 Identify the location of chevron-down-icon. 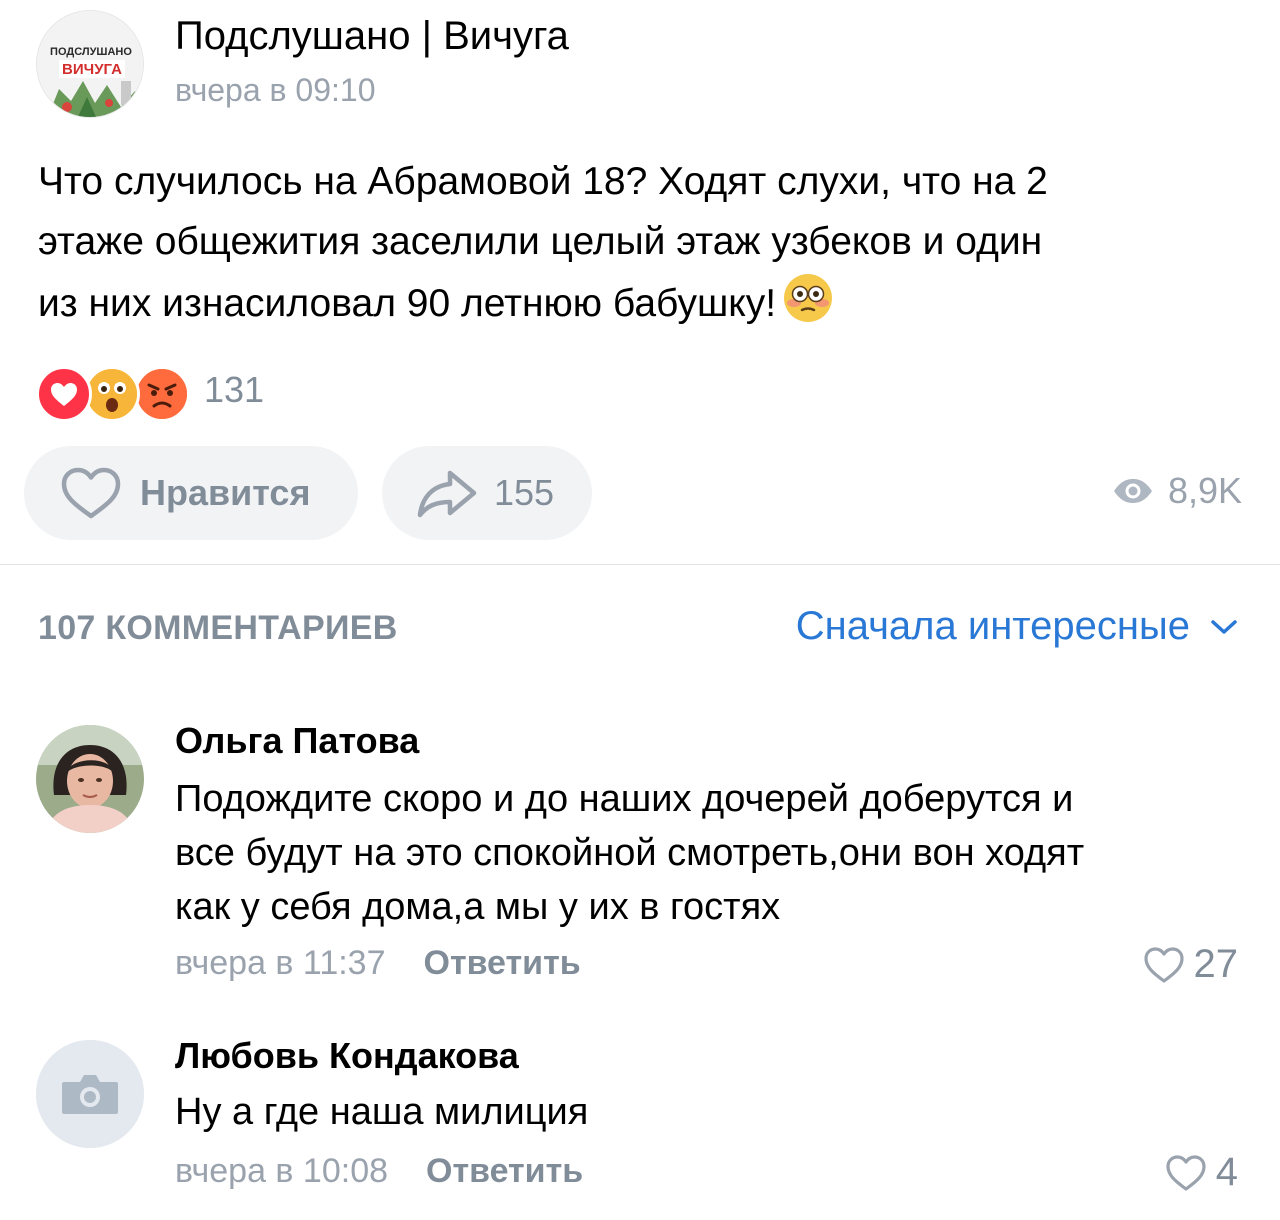
(1224, 626).